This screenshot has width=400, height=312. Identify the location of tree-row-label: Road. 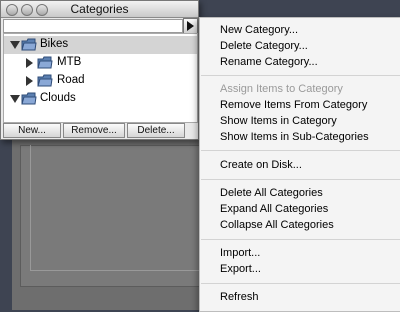
(71, 80).